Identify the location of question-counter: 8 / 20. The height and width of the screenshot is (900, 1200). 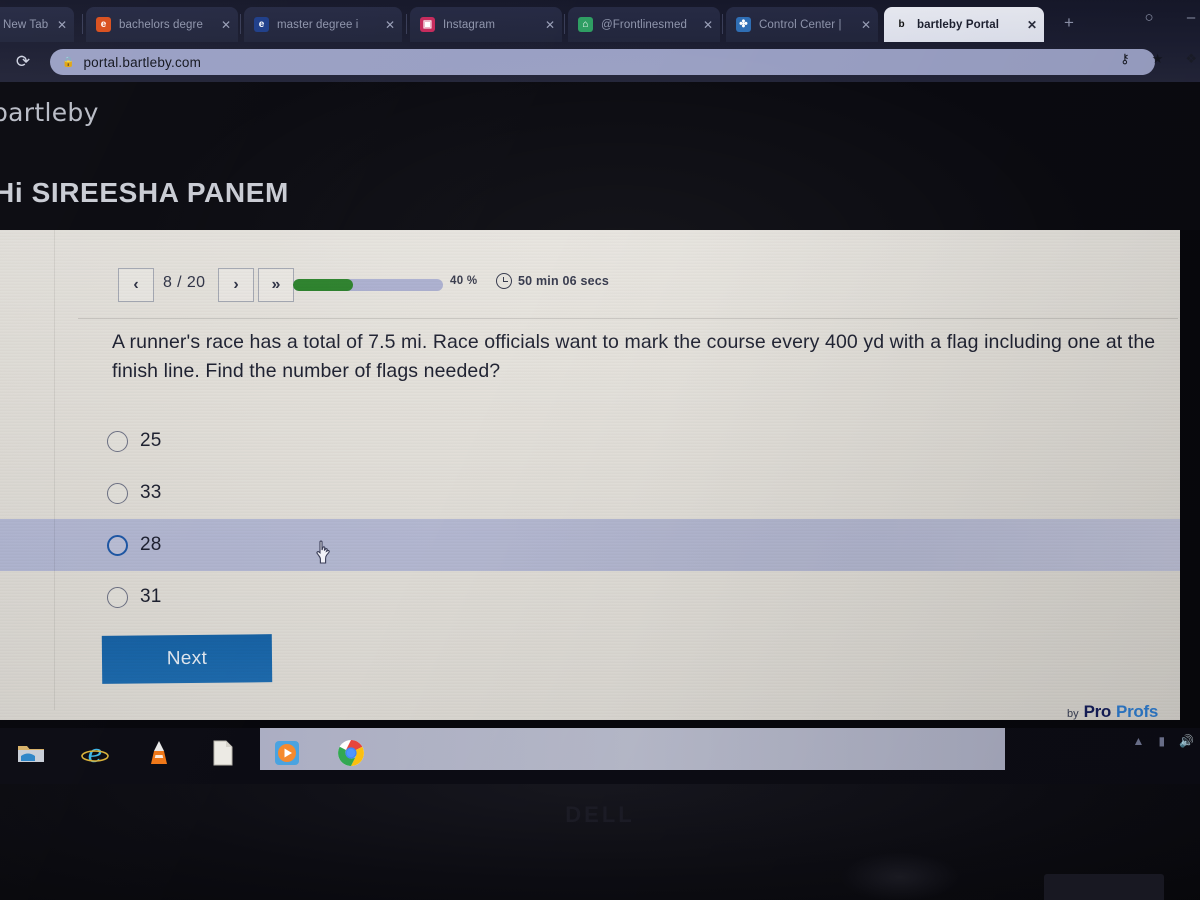
(184, 282).